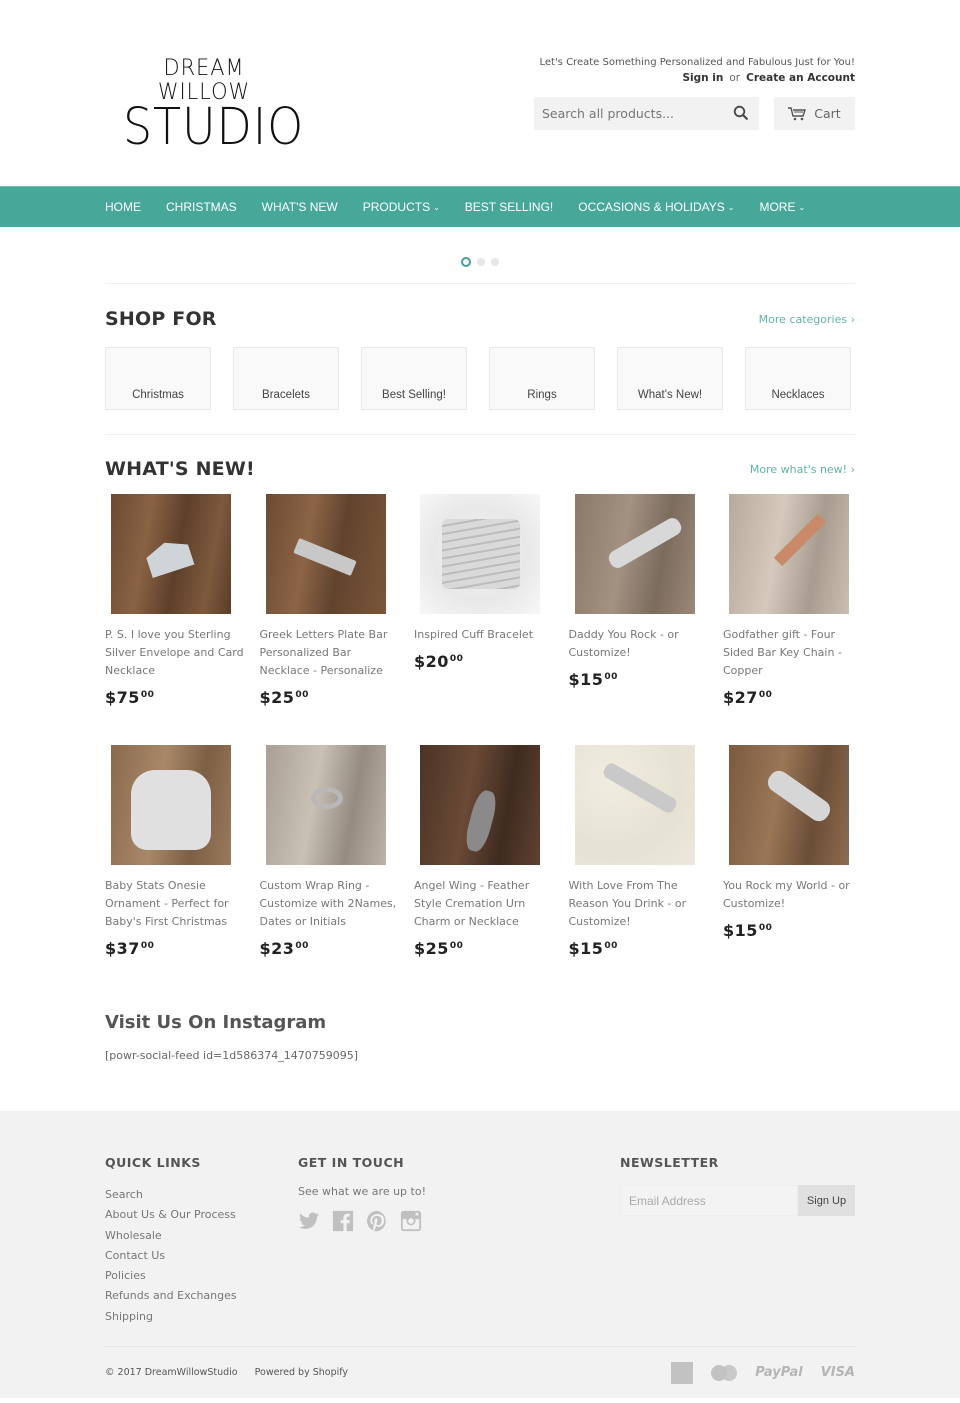 Image resolution: width=960 pixels, height=1403 pixels. Describe the element at coordinates (414, 378) in the screenshot. I see `category-tile: Best Selling!` at that location.